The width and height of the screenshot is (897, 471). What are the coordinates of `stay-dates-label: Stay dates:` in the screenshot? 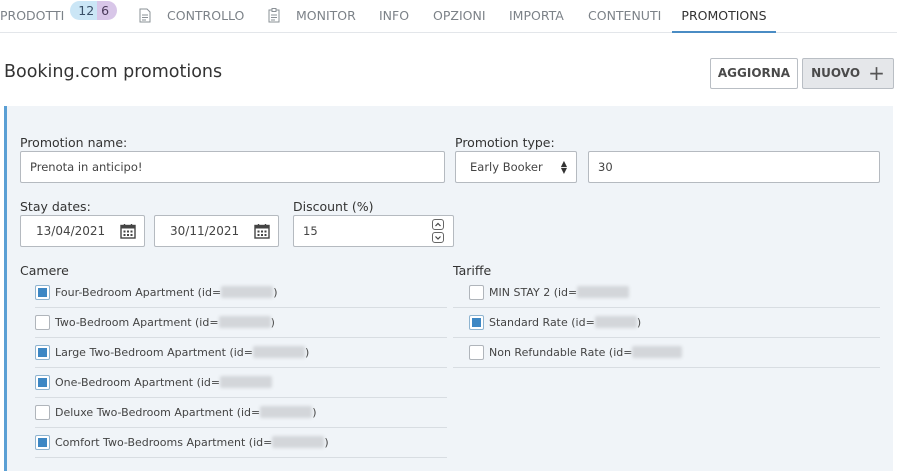 It's located at (55, 206).